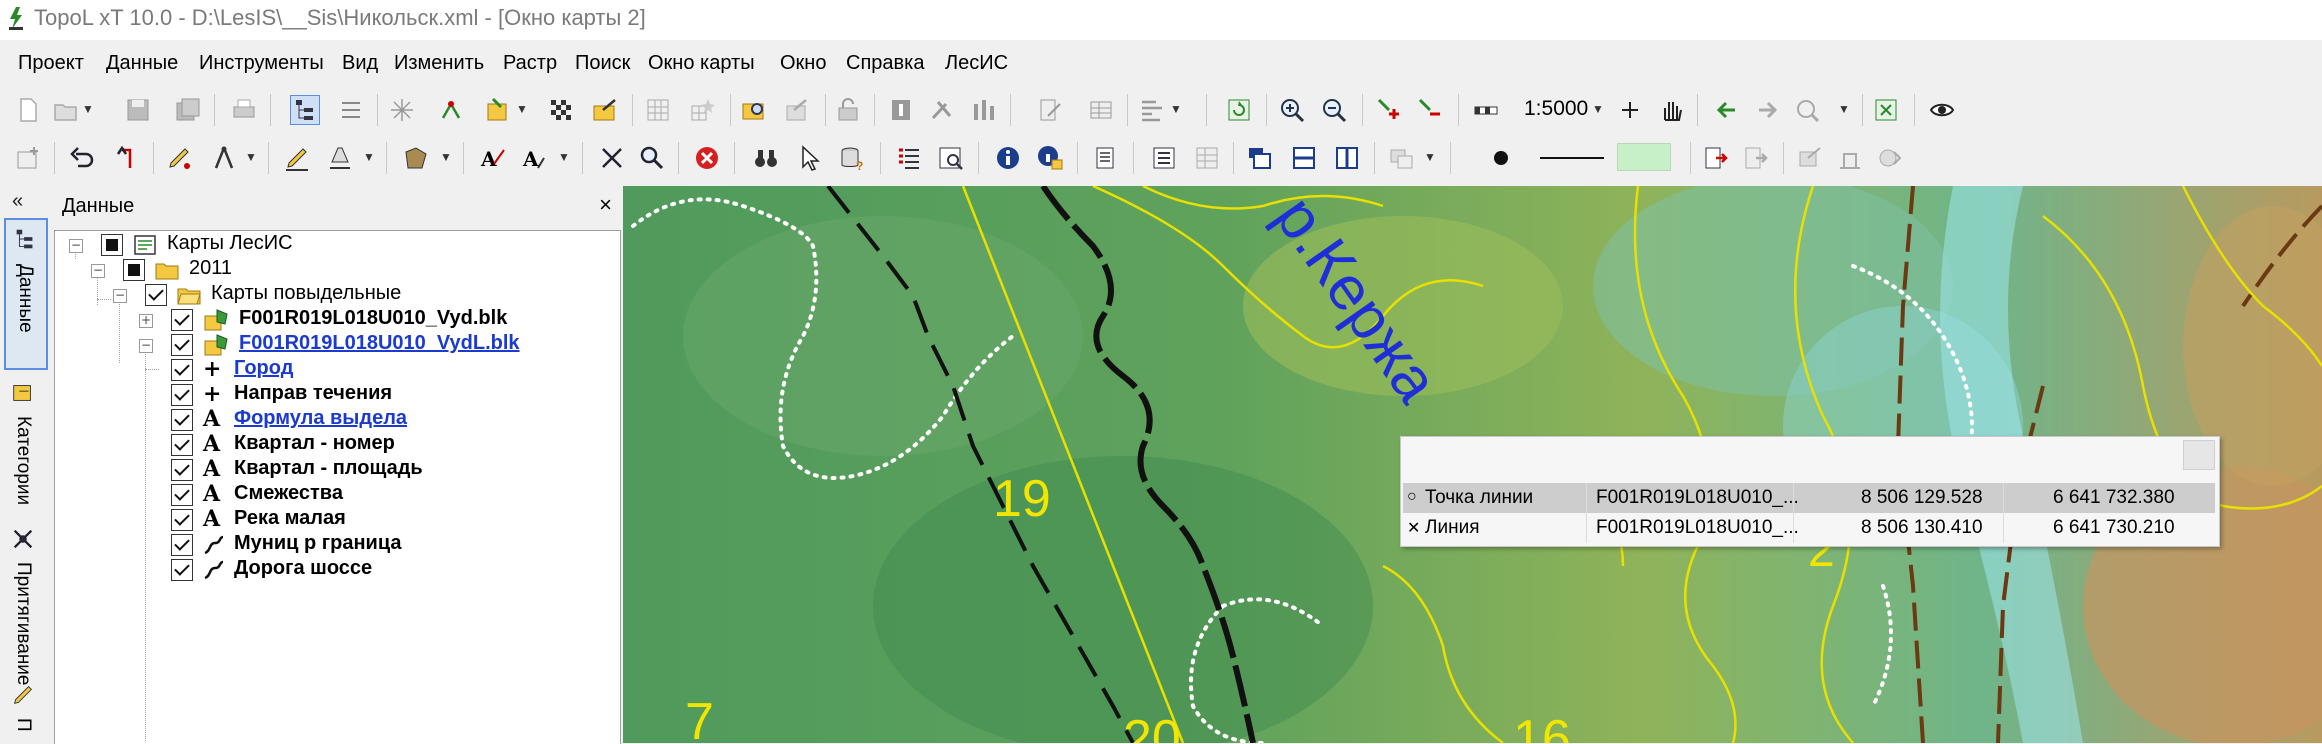  I want to click on lock-layer-icon, so click(848, 110).